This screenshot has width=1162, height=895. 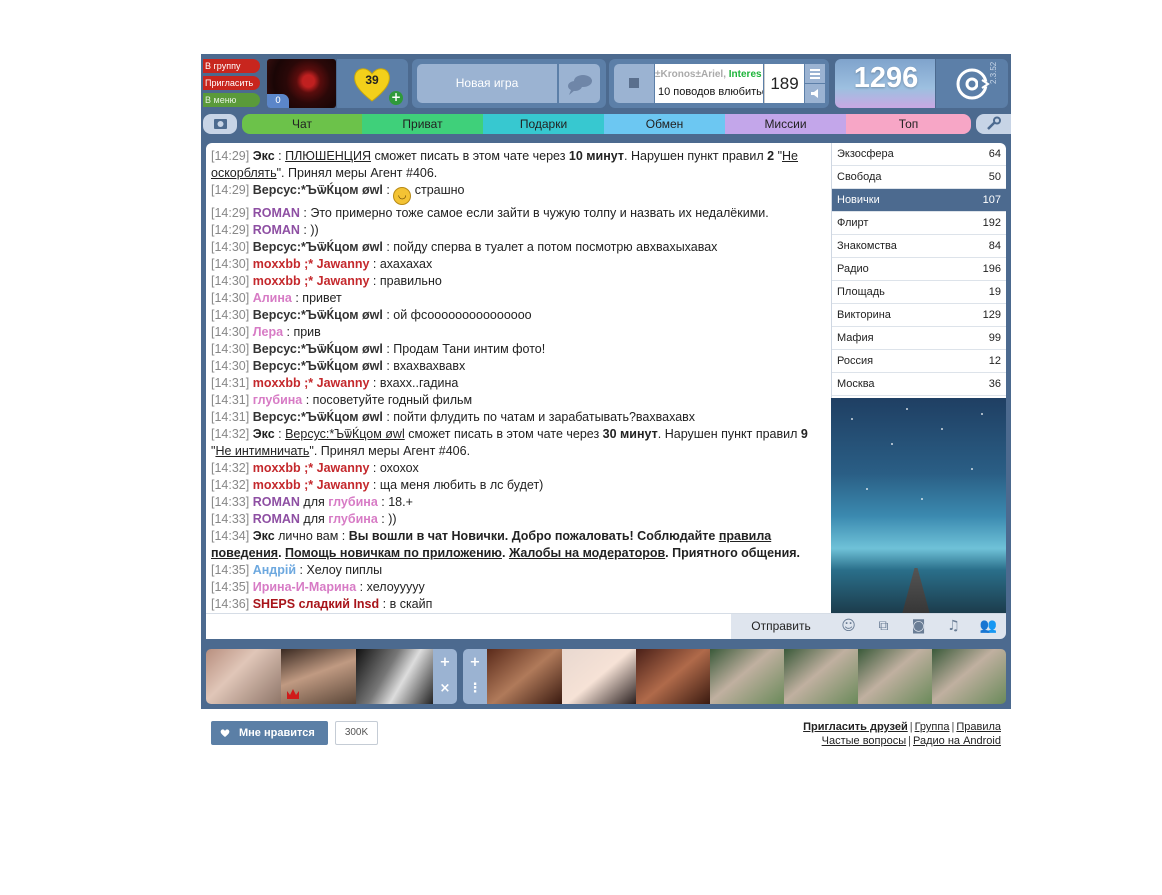 I want to click on message-text: ". Принял меры Агент #406., so click(x=357, y=173).